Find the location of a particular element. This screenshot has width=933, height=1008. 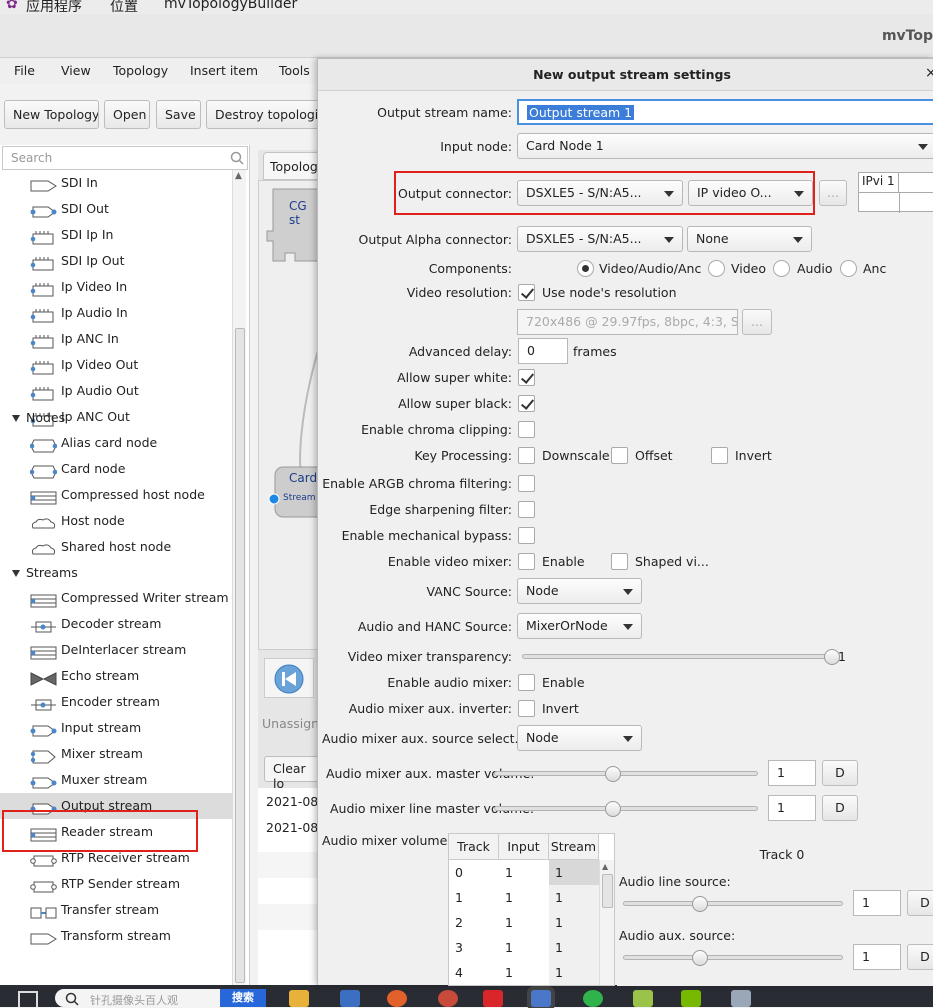

tree-item-transfer-stream: Transfer stream is located at coordinates (116, 910).